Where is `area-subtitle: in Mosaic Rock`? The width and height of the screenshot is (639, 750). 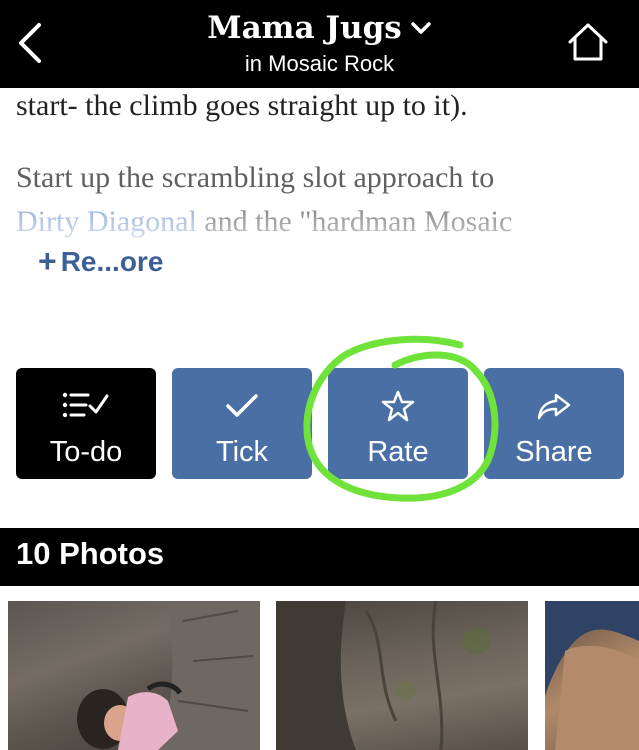 area-subtitle: in Mosaic Rock is located at coordinates (319, 64).